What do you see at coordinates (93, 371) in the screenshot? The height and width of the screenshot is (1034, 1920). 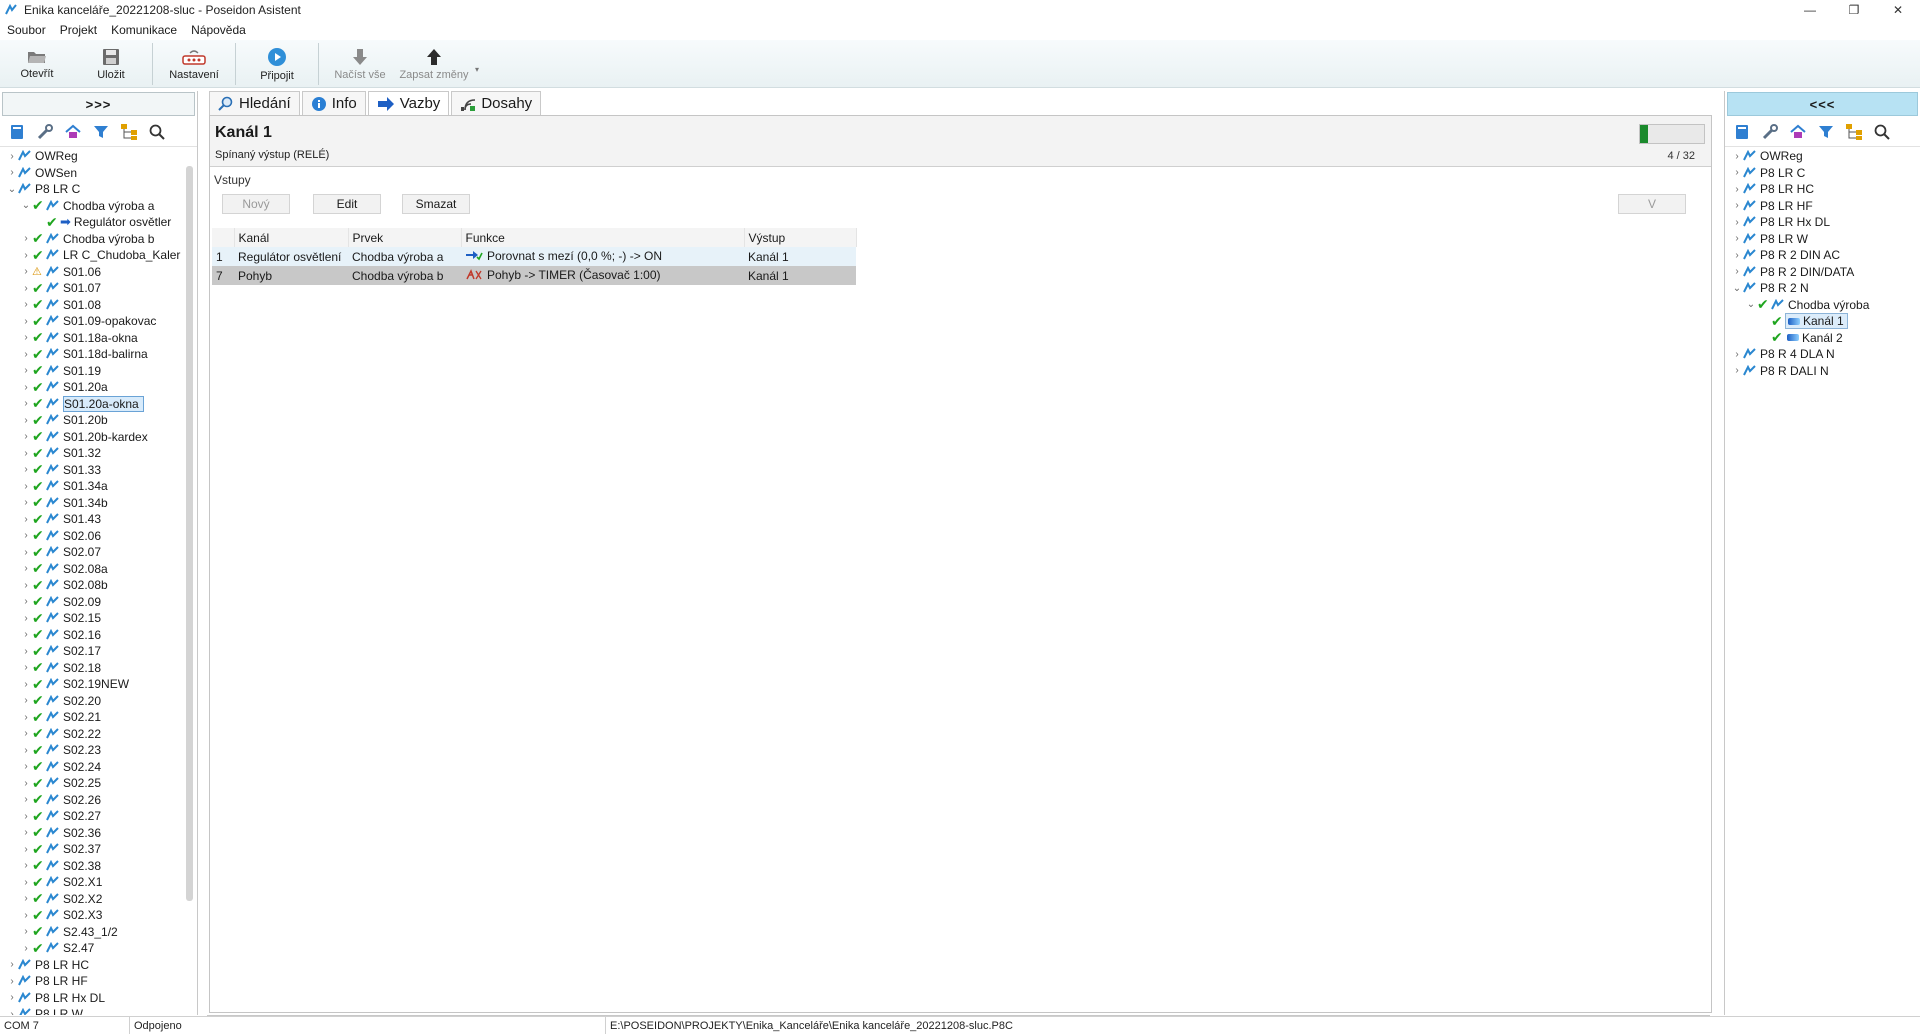 I see `tree-item: › ✔ S01.19` at bounding box center [93, 371].